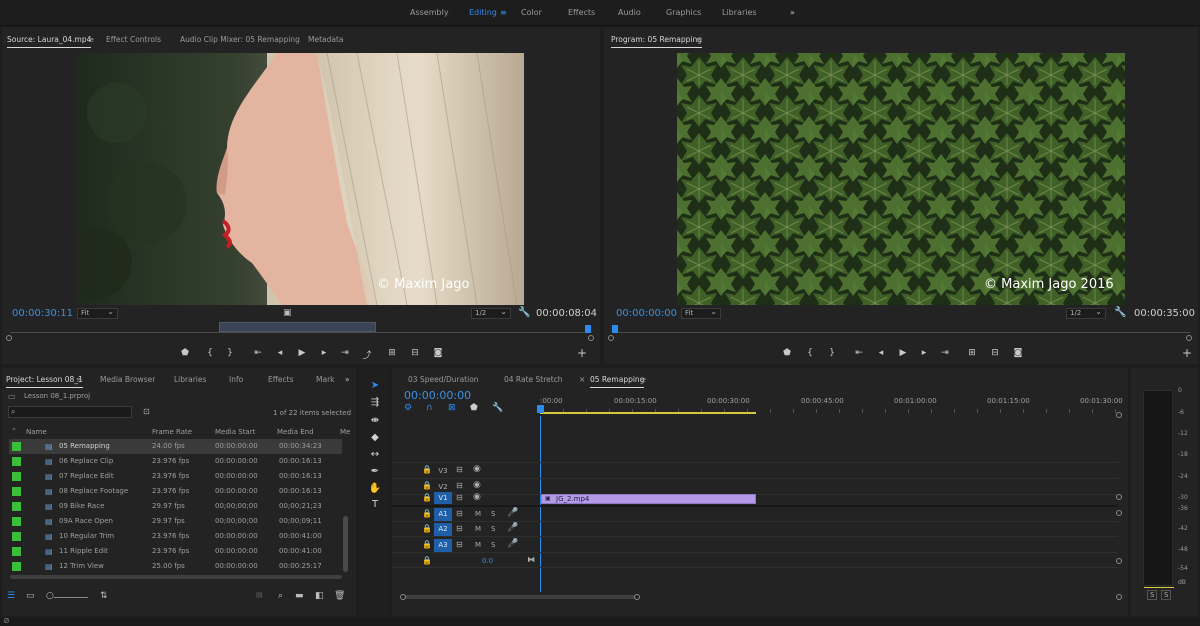 The height and width of the screenshot is (626, 1200). I want to click on zoom-slider-handle-icon: ○, so click(50, 596).